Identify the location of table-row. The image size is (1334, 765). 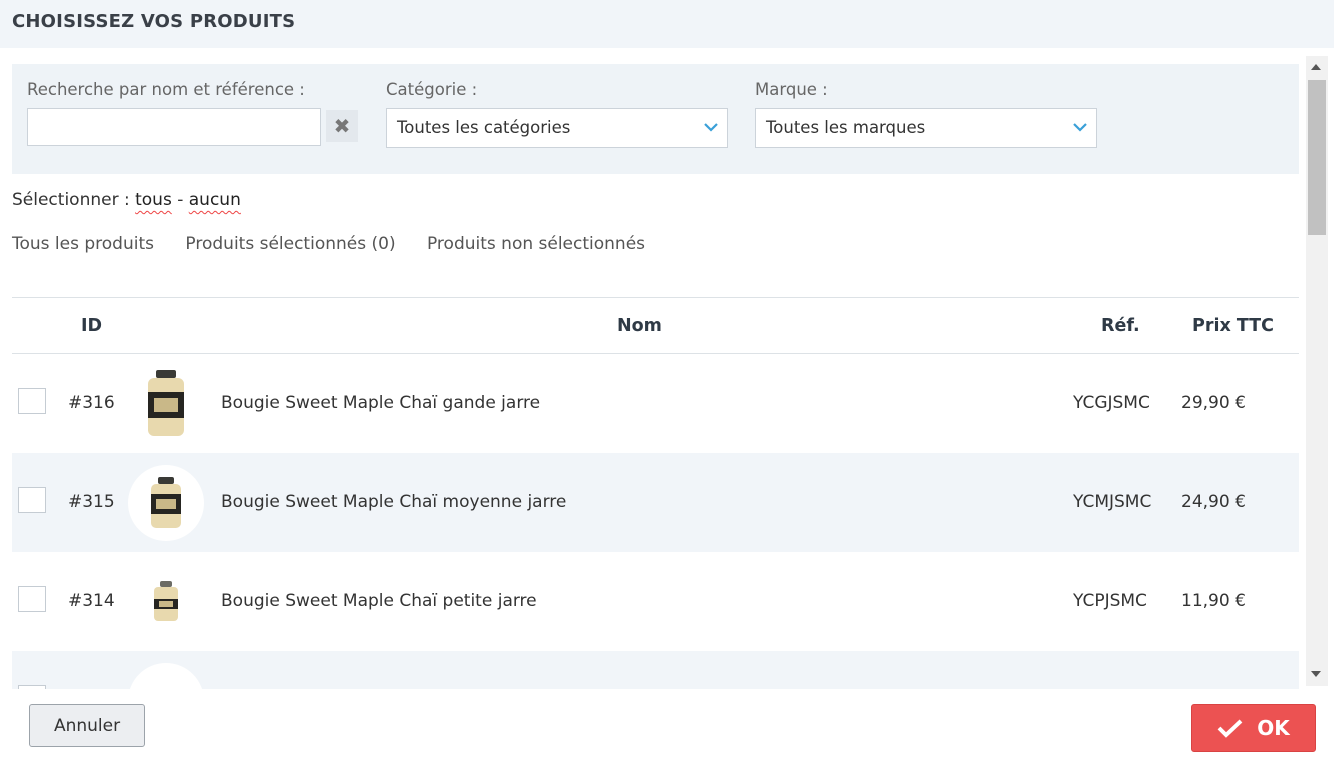
(655, 670).